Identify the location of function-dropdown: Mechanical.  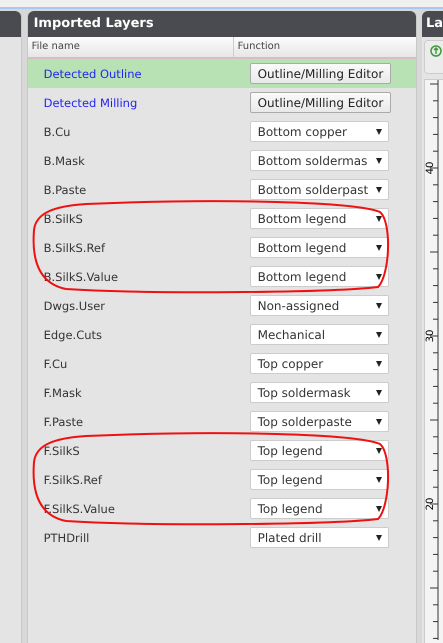
(319, 334).